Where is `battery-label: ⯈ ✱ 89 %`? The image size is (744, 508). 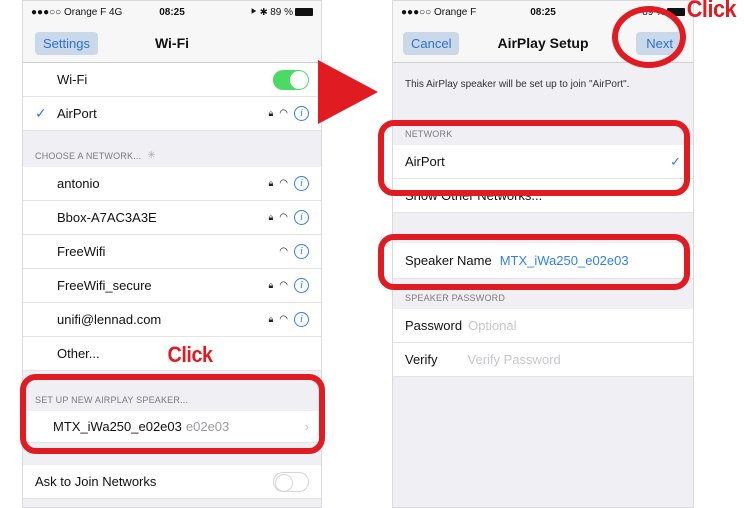 battery-label: ⯈ ✱ 89 % is located at coordinates (271, 12).